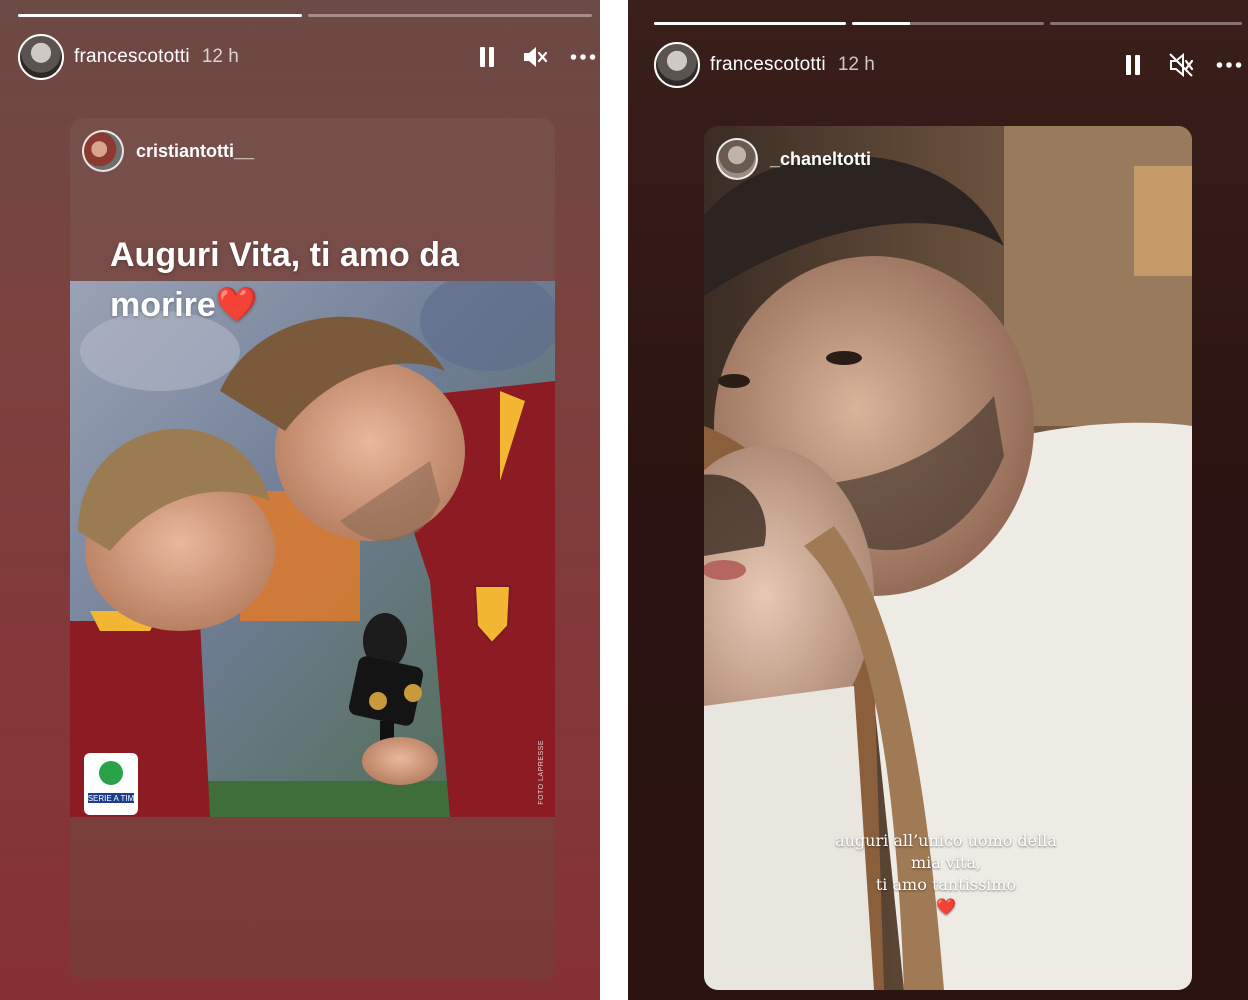  I want to click on caption-line: morire❤️, so click(320, 305).